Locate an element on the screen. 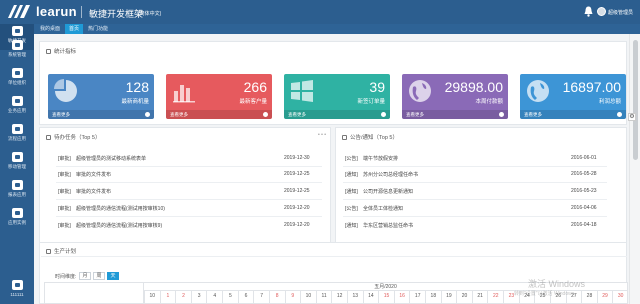  sidebar-item-report: 报表应用 is located at coordinates (17, 191).